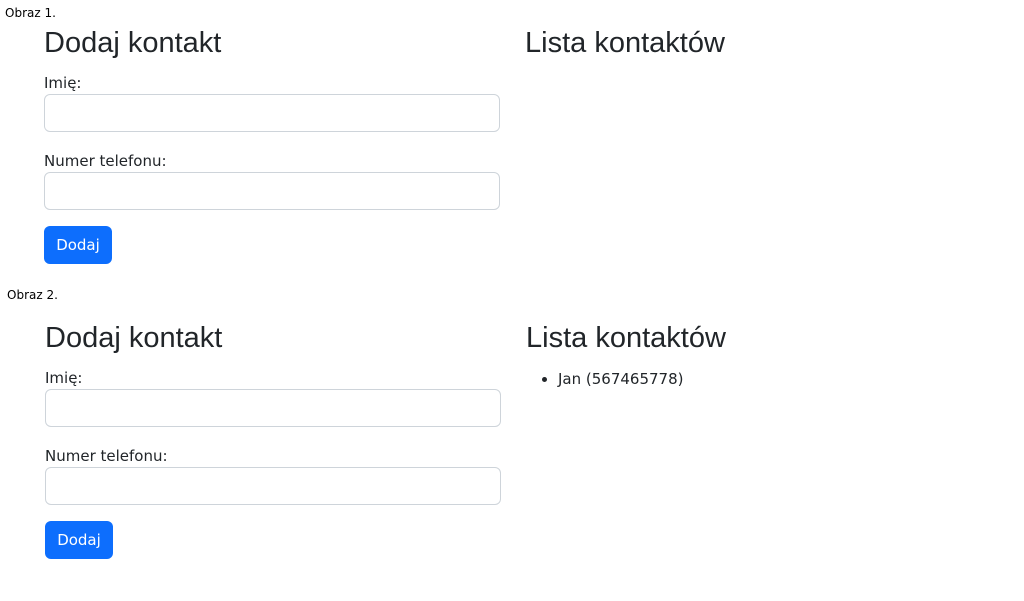  Describe the element at coordinates (621, 379) in the screenshot. I see `contact-list-item: Jan (567465778)` at that location.